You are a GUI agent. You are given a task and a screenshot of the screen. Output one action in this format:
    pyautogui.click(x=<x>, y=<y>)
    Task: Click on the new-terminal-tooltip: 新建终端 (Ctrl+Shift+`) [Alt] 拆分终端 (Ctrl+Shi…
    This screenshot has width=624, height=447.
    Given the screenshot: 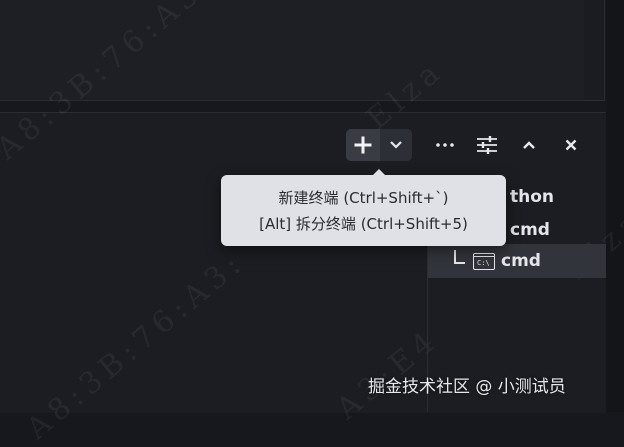 What is the action you would take?
    pyautogui.click(x=363, y=207)
    